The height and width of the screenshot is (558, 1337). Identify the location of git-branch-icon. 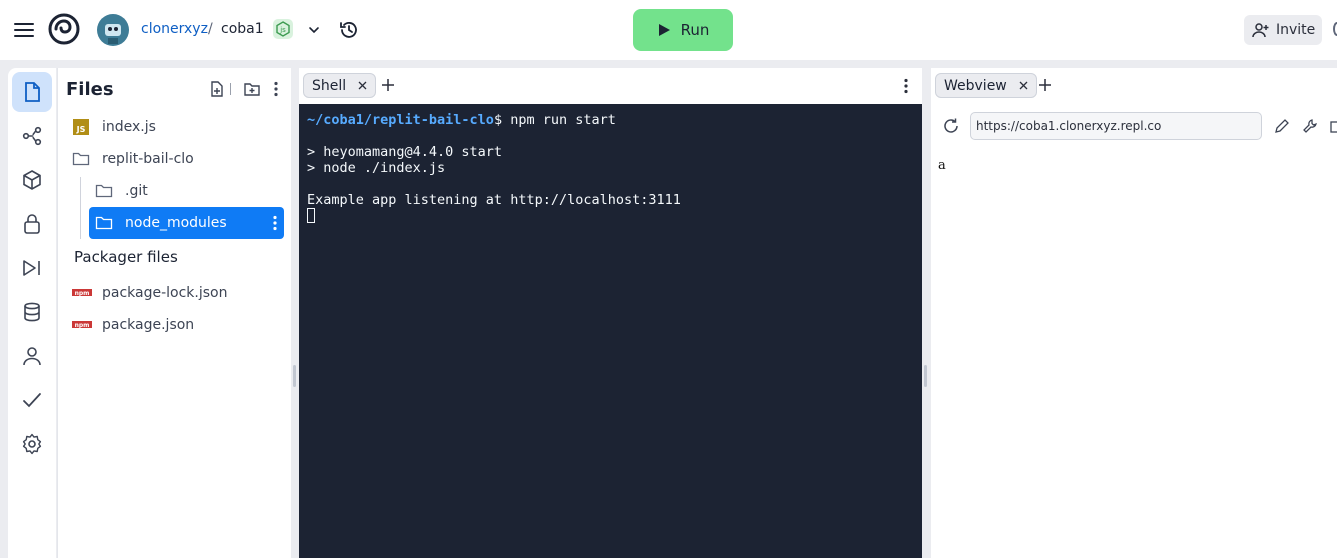
(32, 136).